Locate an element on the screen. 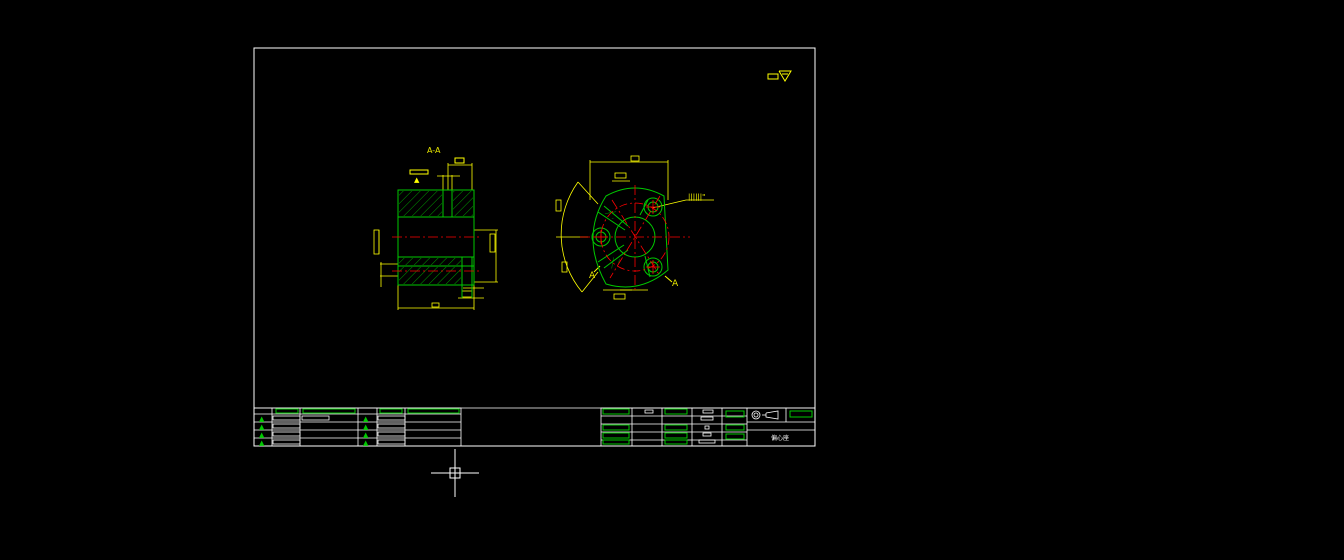 This screenshot has width=1344, height=560. section-label: A-A is located at coordinates (434, 150).